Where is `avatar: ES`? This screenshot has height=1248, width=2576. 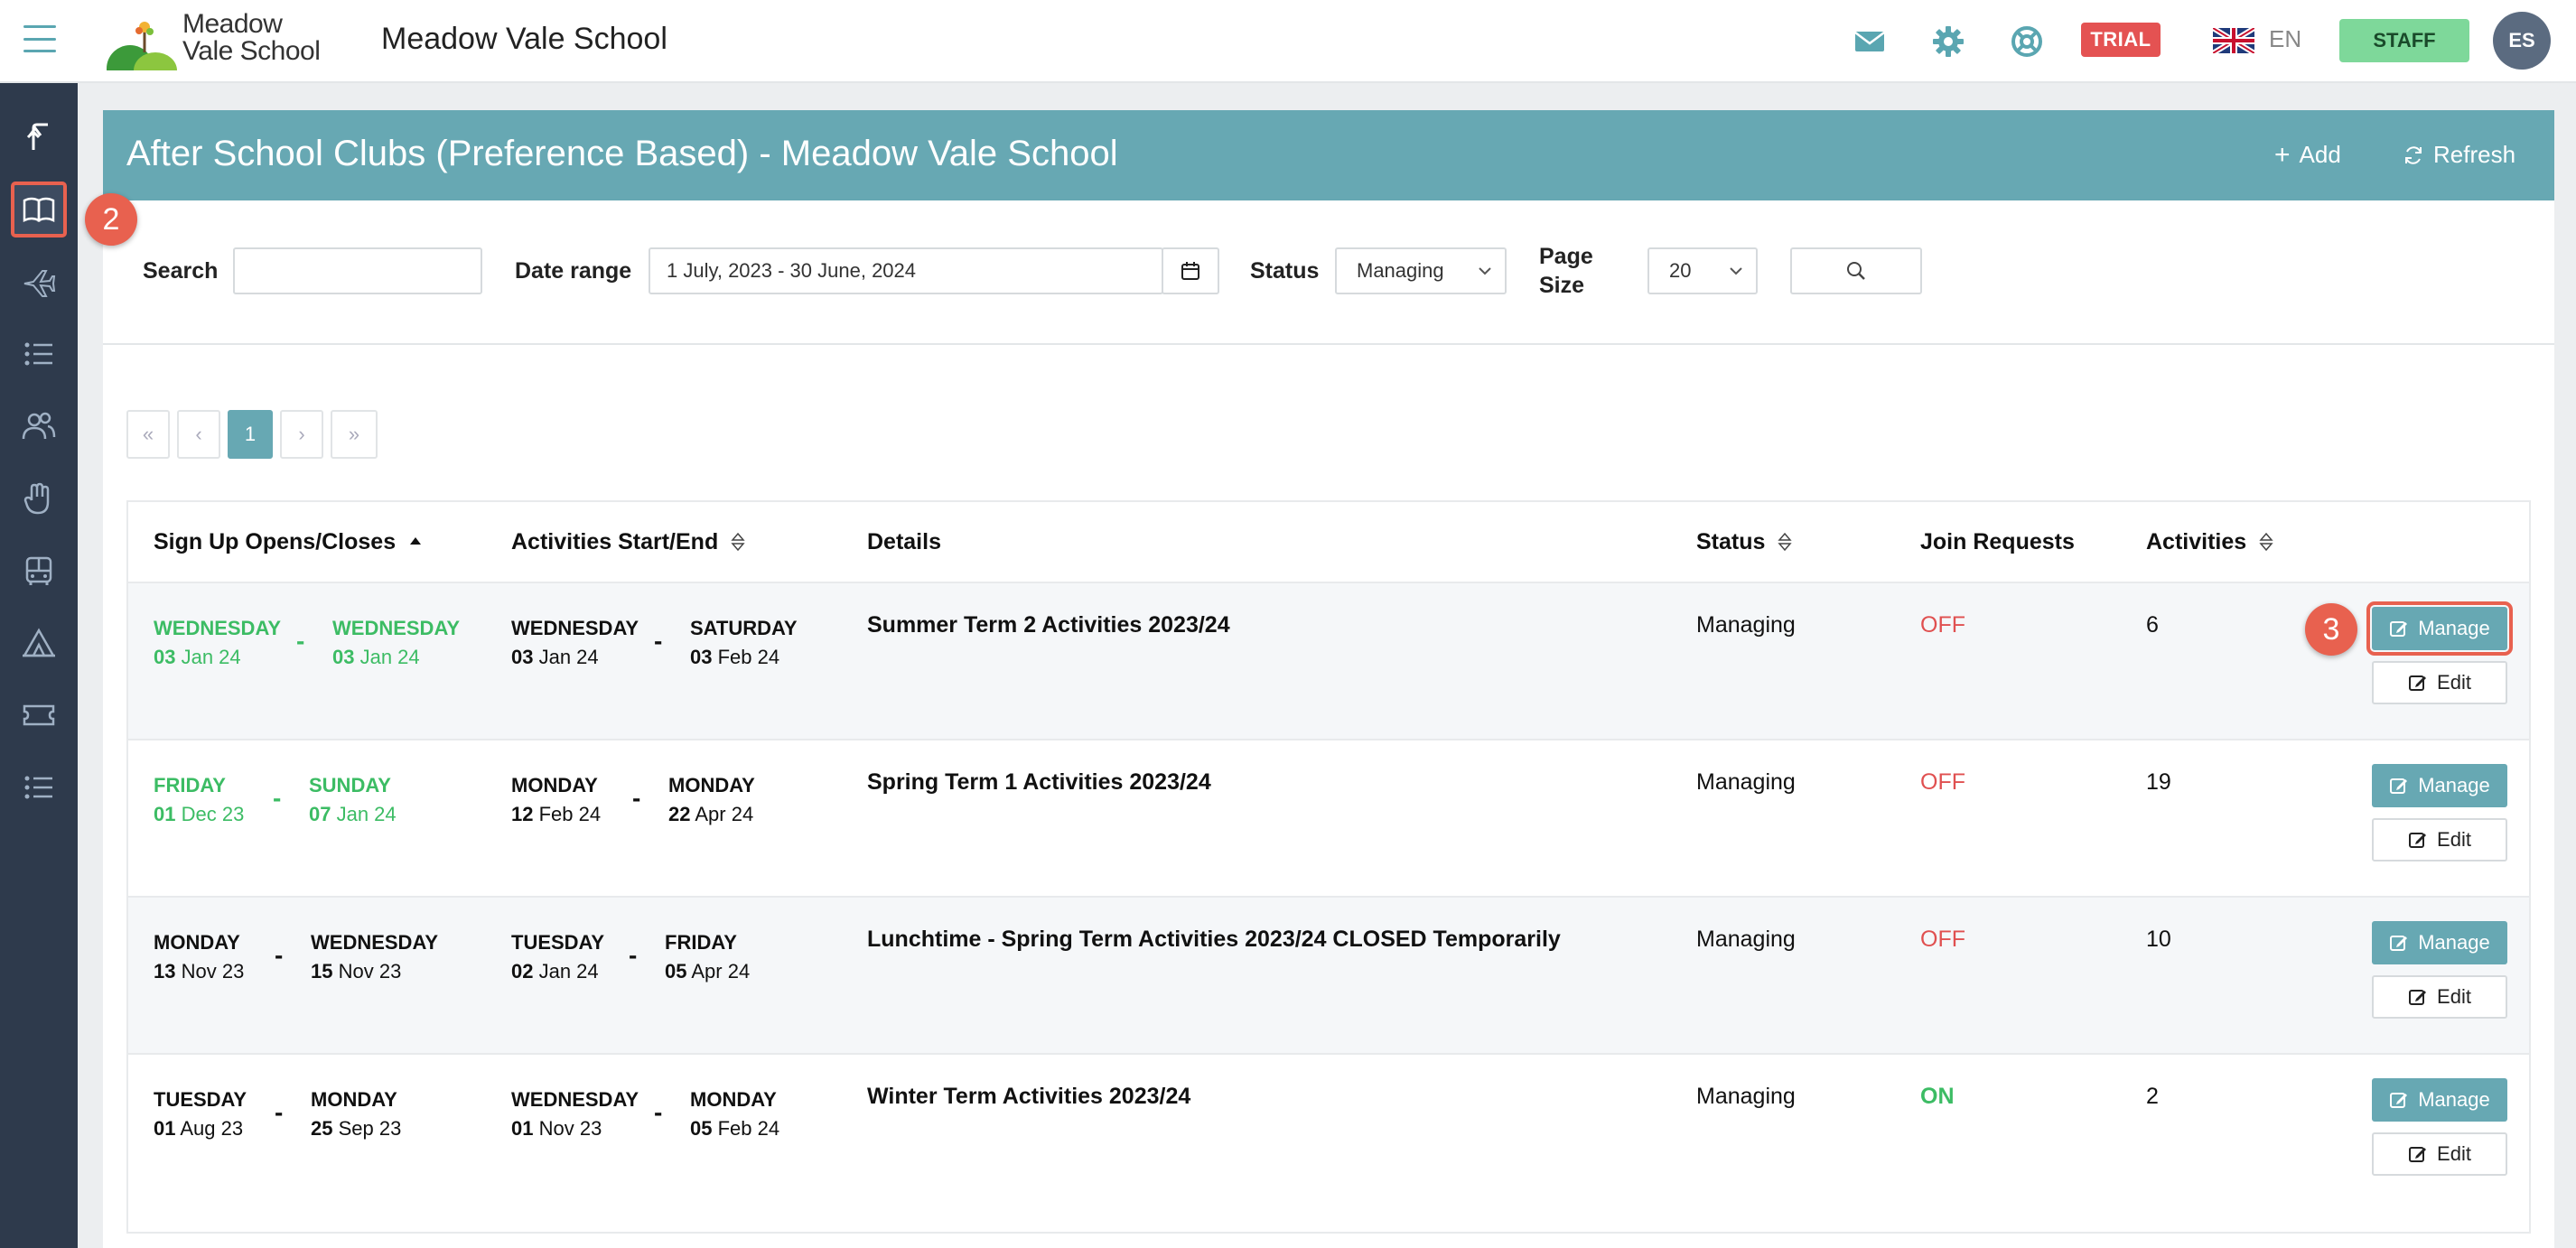
avatar: ES is located at coordinates (2522, 41).